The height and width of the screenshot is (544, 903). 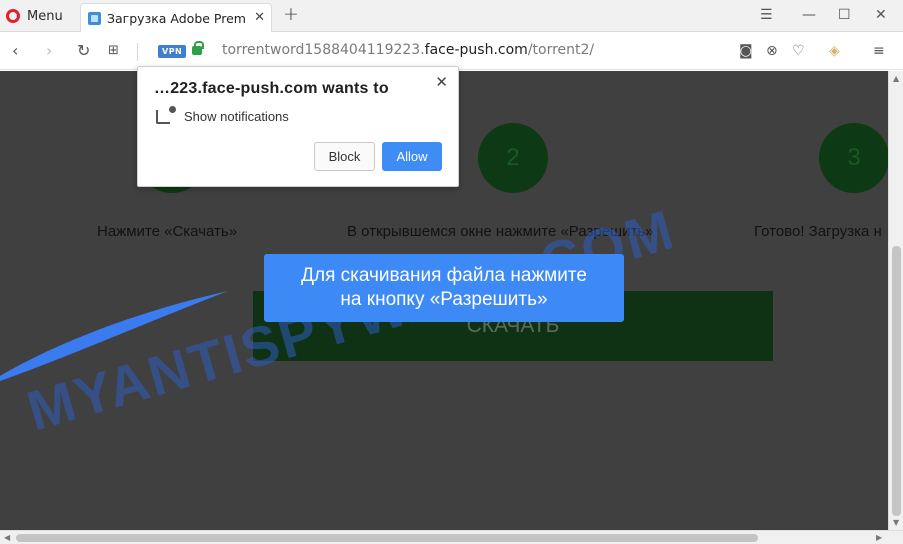 I want to click on back-icon: ‹, so click(x=15, y=51).